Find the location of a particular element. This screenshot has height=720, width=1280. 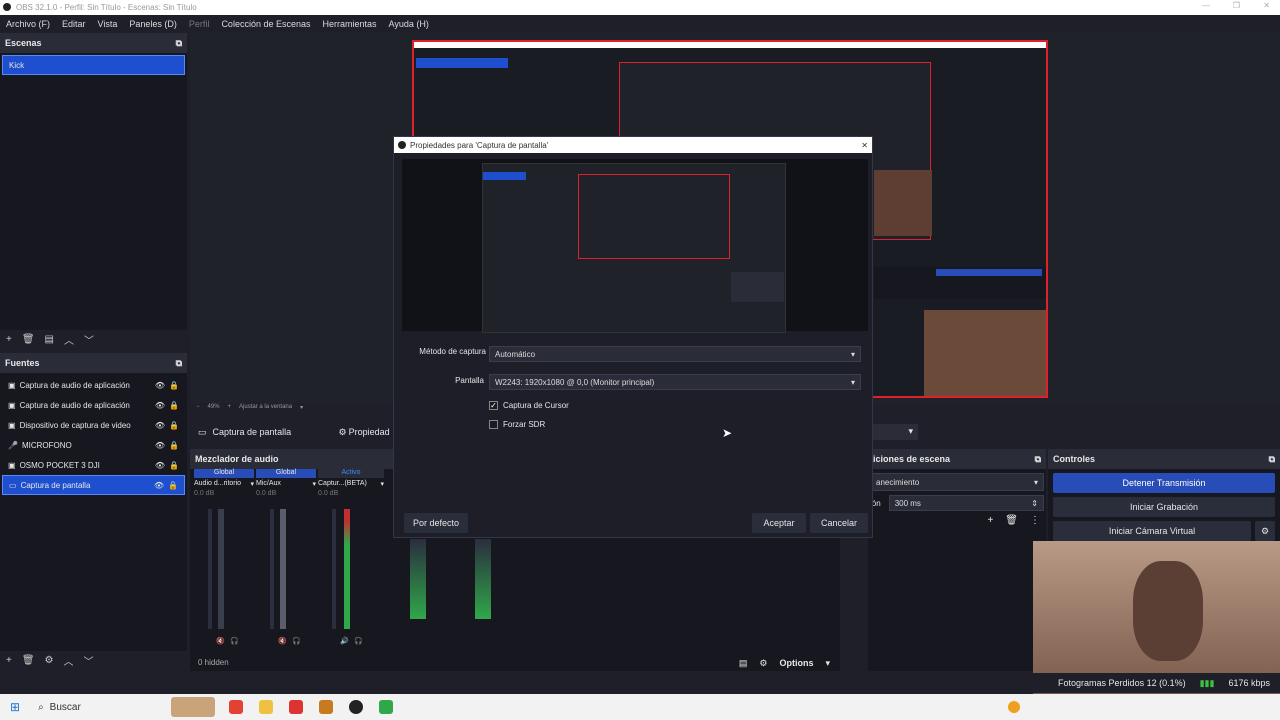

menu-coleccion: Colección de Escenas is located at coordinates (265, 24).